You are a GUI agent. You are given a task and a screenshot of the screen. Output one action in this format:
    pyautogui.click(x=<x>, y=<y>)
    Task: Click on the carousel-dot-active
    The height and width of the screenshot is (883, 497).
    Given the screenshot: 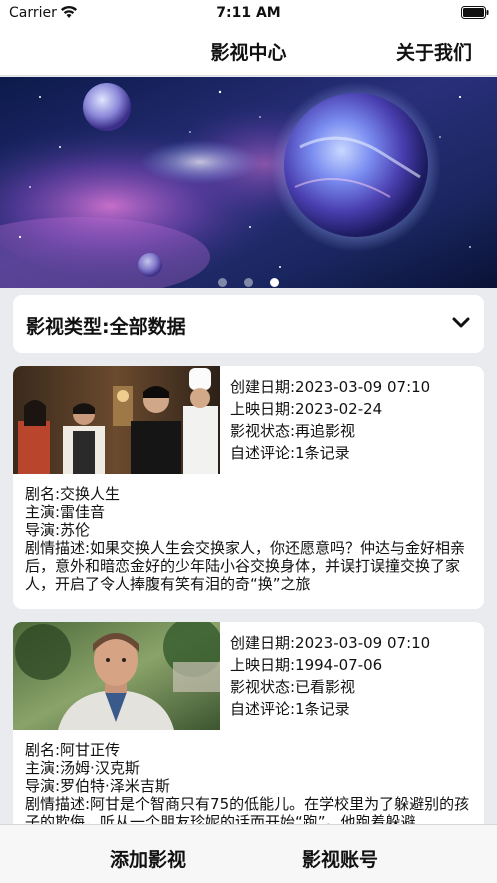 What is the action you would take?
    pyautogui.click(x=275, y=282)
    